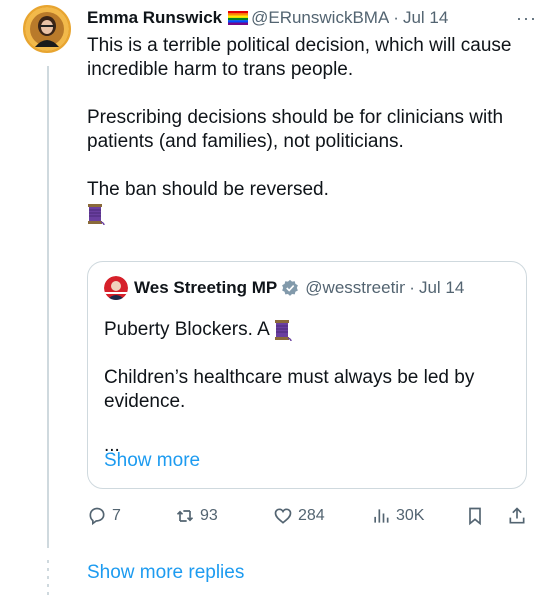  Describe the element at coordinates (186, 329) in the screenshot. I see `quoted-line-text: Puberty Blockers. A` at that location.